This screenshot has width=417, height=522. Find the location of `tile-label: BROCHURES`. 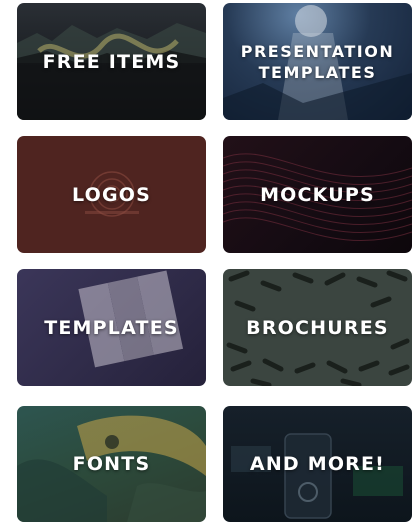

tile-label: BROCHURES is located at coordinates (317, 327).